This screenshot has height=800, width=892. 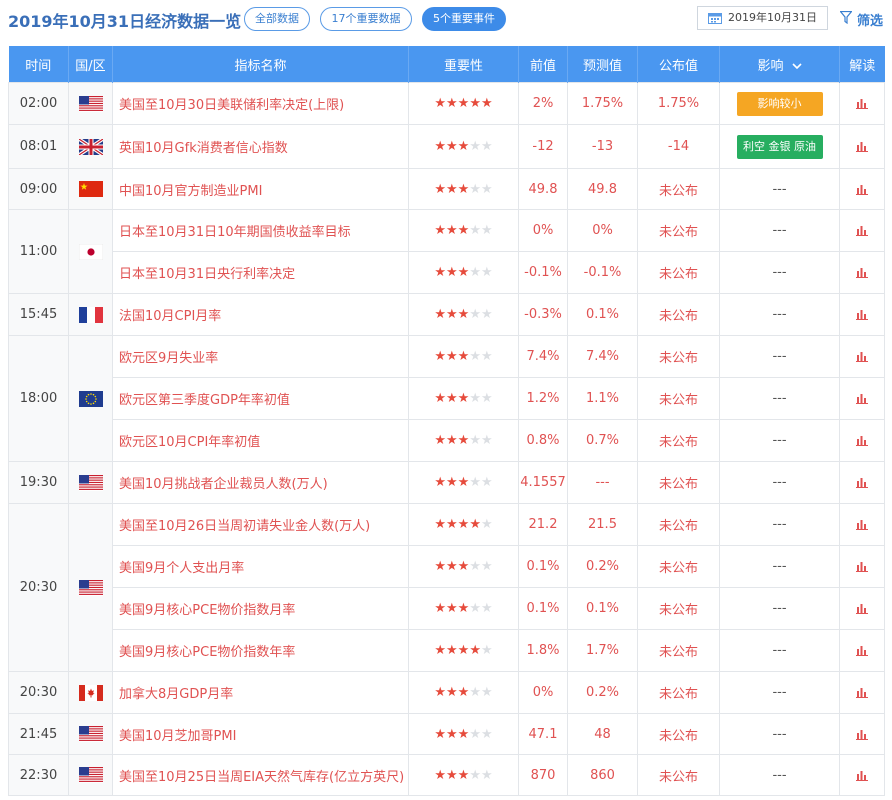 I want to click on us-flag-icon, so click(x=90, y=482).